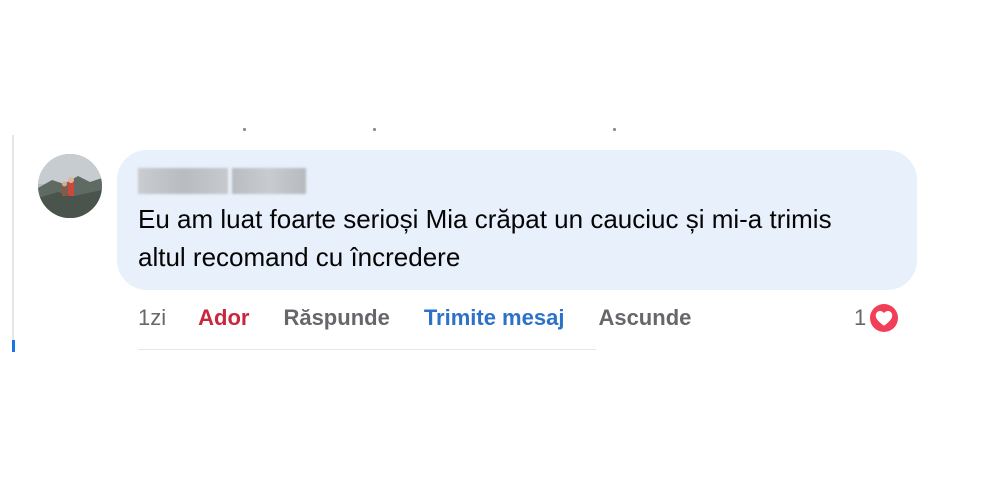  What do you see at coordinates (13, 346) in the screenshot?
I see `thread-connector-accent` at bounding box center [13, 346].